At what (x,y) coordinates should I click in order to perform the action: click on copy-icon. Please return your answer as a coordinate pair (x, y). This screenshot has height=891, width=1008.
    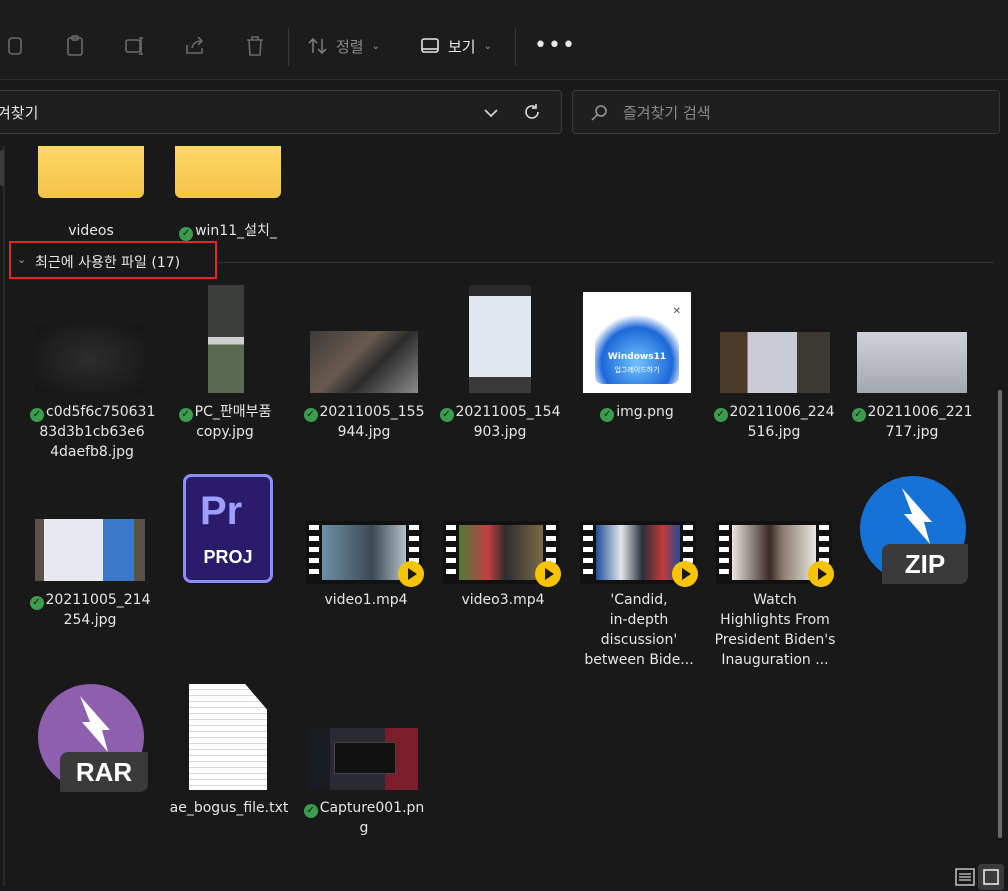
    Looking at the image, I should click on (15, 46).